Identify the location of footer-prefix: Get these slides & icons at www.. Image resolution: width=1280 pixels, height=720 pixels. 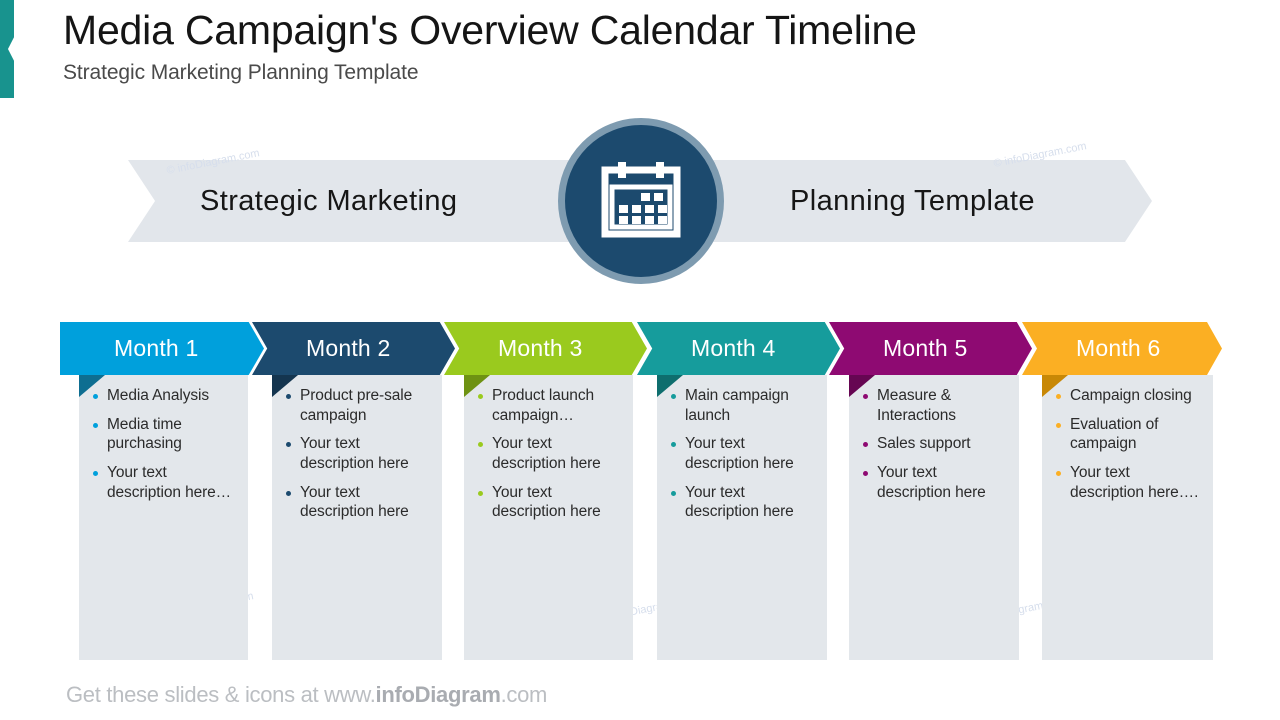
(221, 694).